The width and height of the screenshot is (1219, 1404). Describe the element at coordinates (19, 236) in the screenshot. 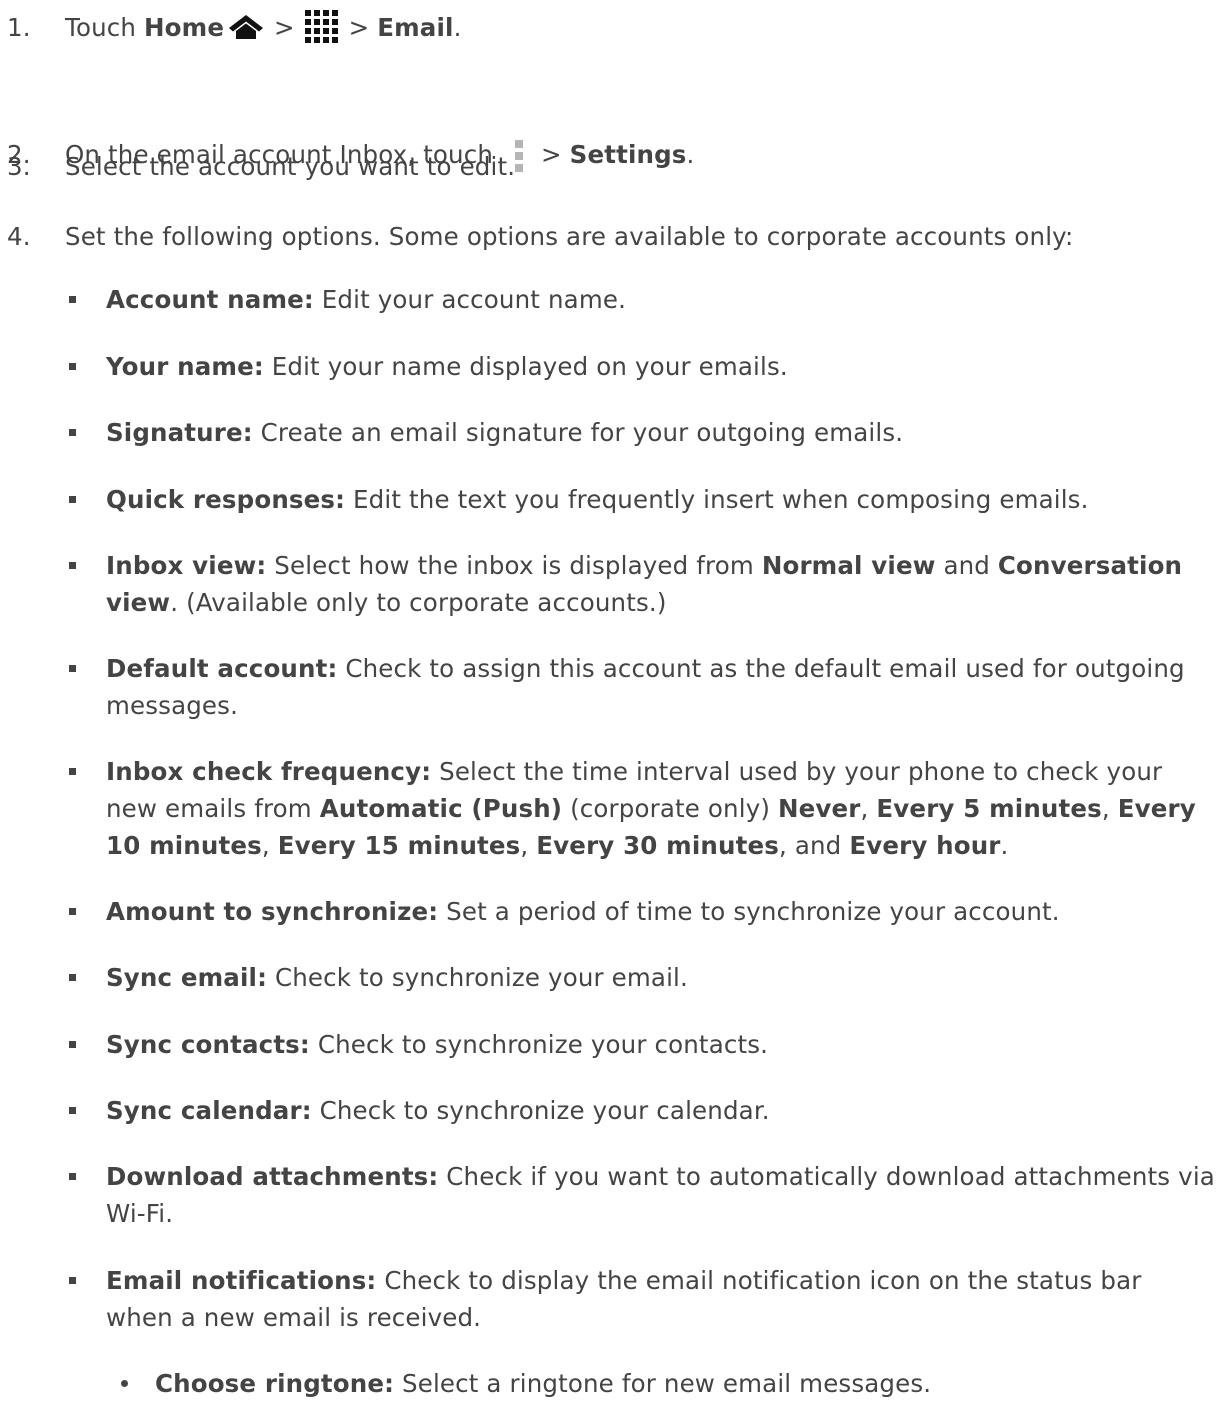

I see `step-number: 4.` at that location.